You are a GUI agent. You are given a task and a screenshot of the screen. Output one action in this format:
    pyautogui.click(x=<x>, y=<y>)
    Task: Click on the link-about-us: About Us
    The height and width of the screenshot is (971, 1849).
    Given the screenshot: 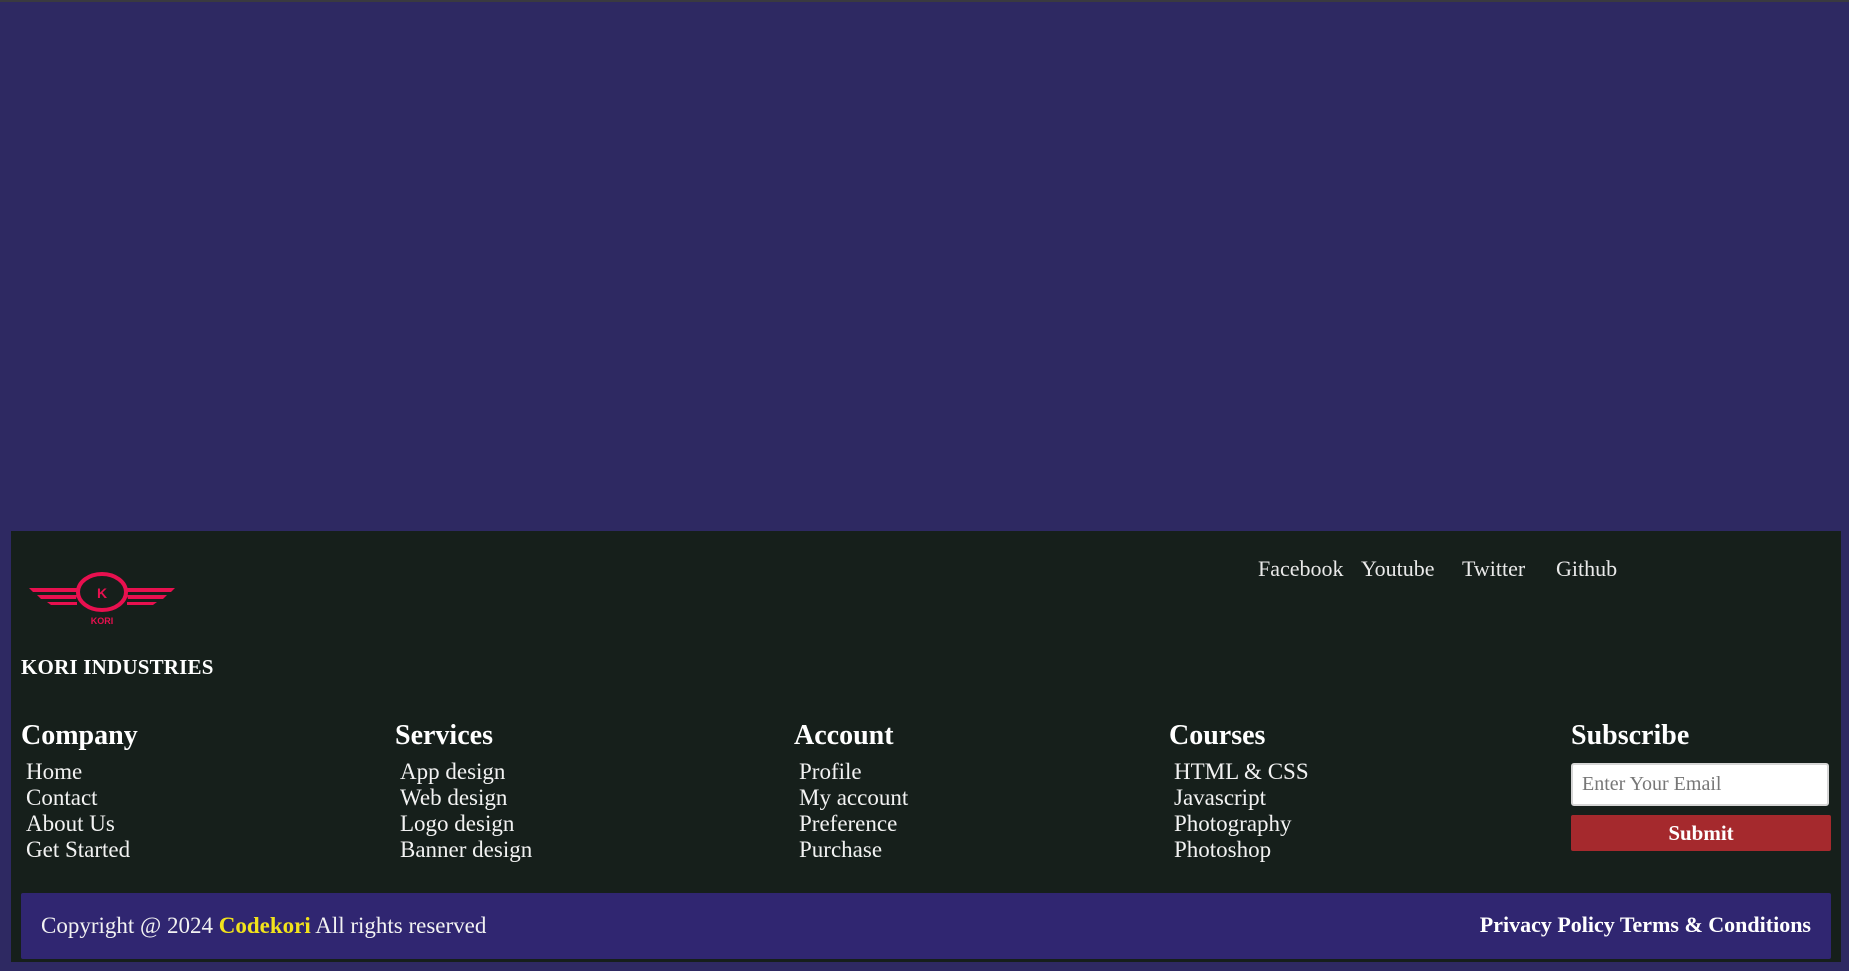 What is the action you would take?
    pyautogui.click(x=82, y=824)
    